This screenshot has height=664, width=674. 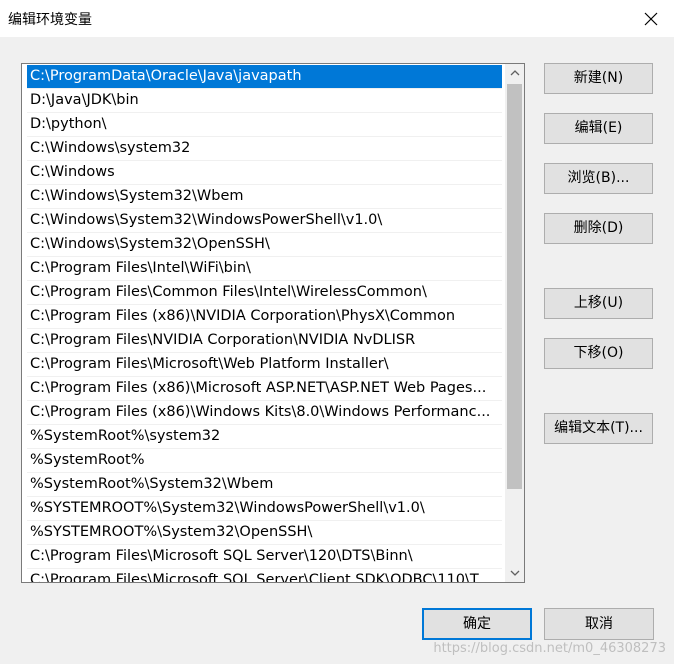 What do you see at coordinates (598, 303) in the screenshot?
I see `move-up-button: 上移(U)` at bounding box center [598, 303].